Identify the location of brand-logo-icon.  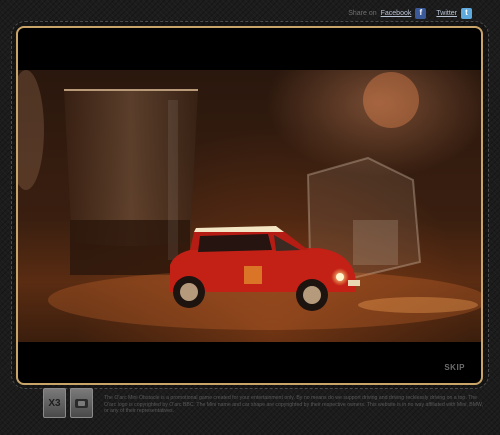
(81, 403).